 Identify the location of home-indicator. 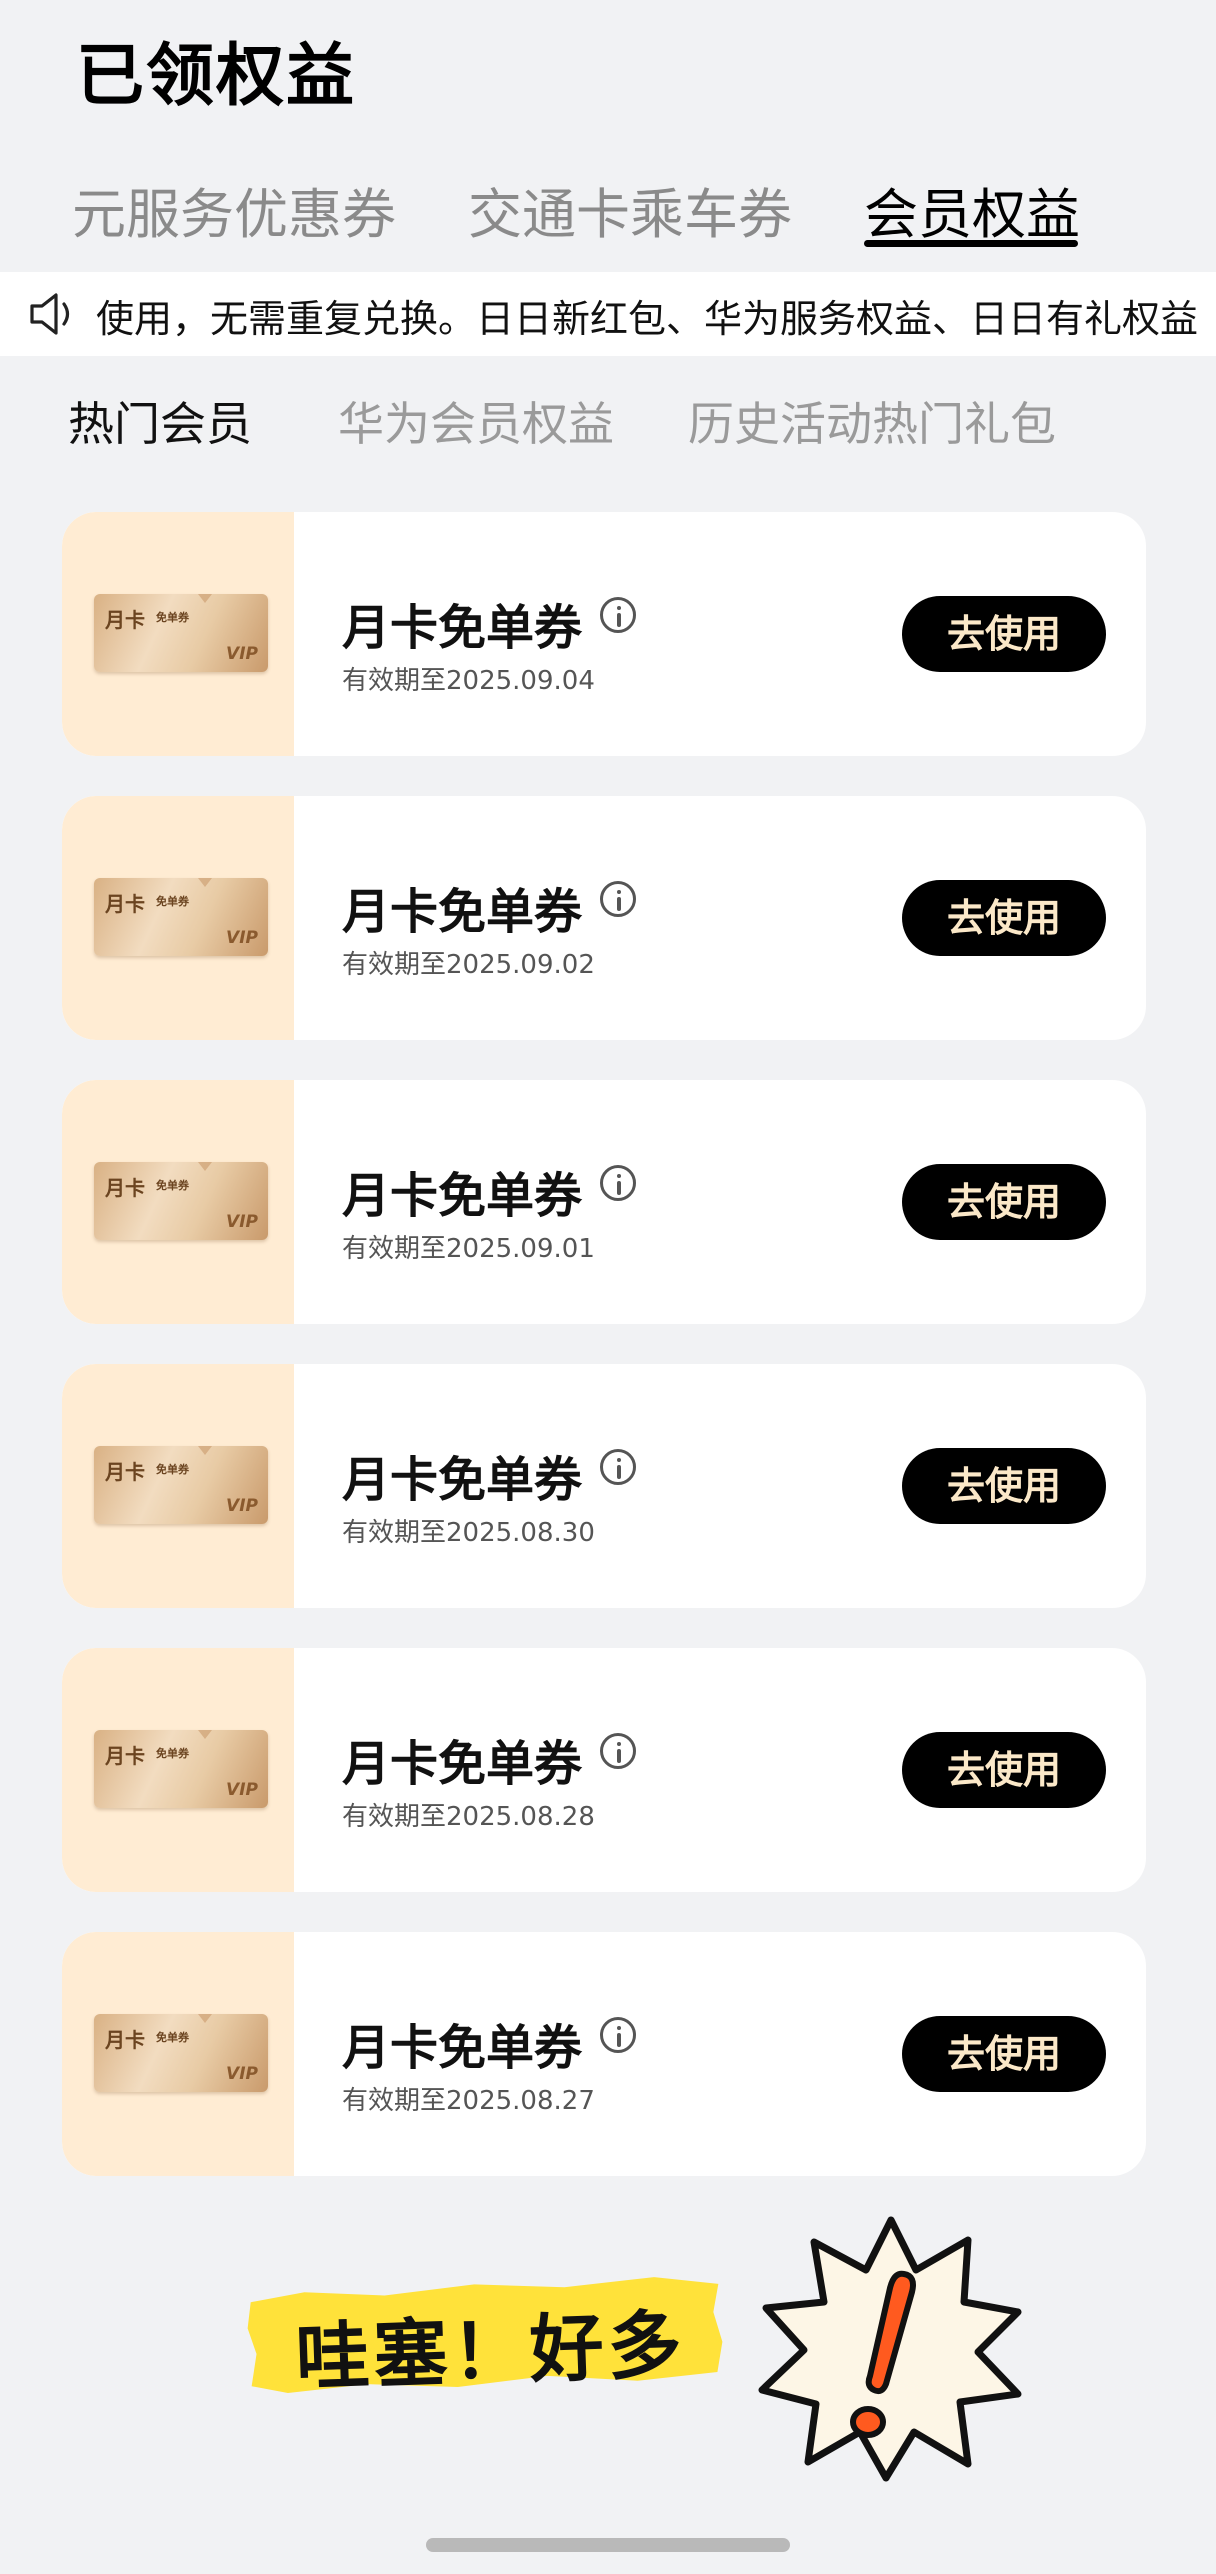
(608, 2545).